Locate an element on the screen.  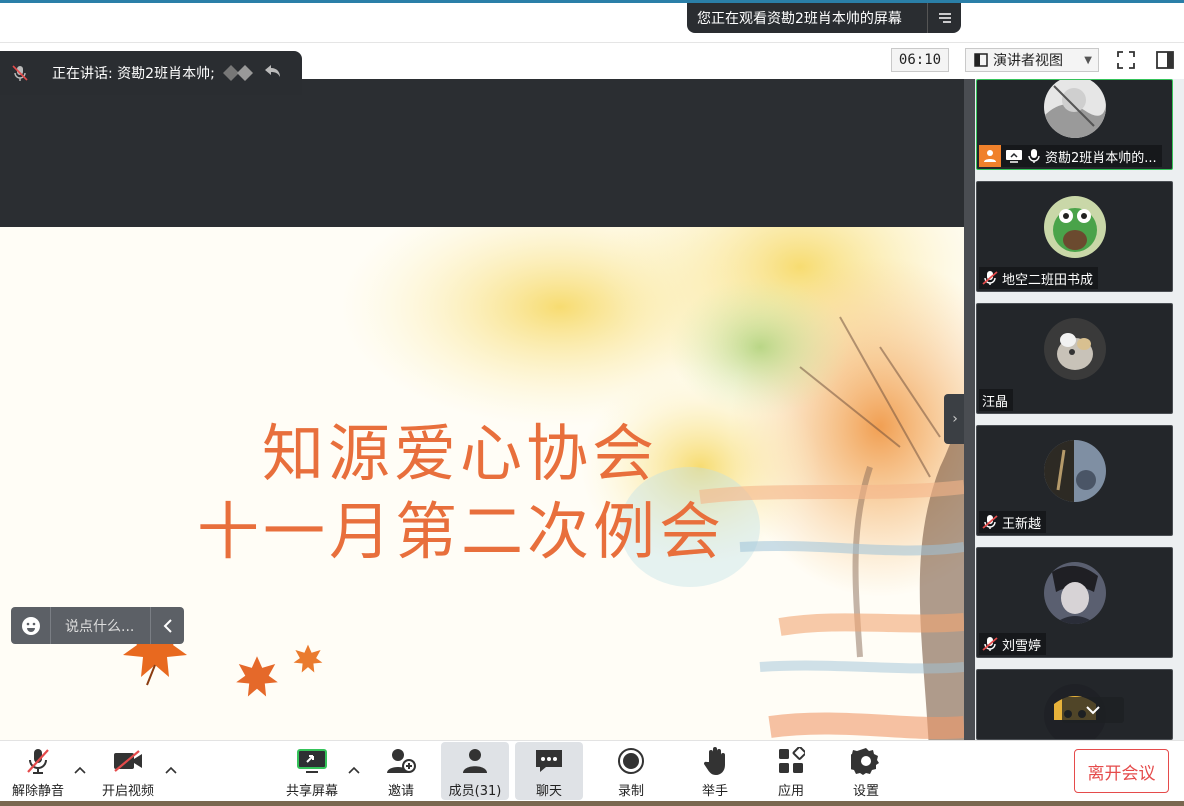
participant-tile: 刘雪婷 is located at coordinates (1074, 602).